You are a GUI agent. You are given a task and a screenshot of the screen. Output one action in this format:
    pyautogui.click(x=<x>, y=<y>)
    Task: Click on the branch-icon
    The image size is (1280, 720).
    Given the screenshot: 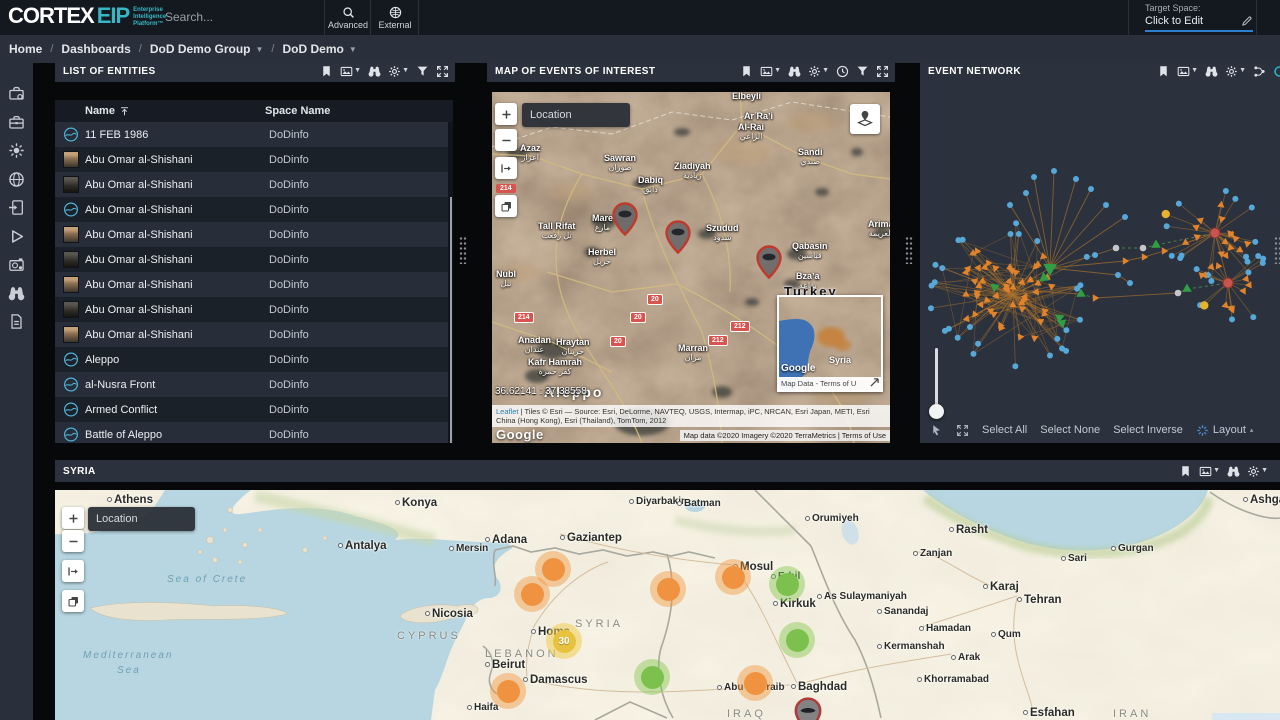 What is the action you would take?
    pyautogui.click(x=1259, y=71)
    